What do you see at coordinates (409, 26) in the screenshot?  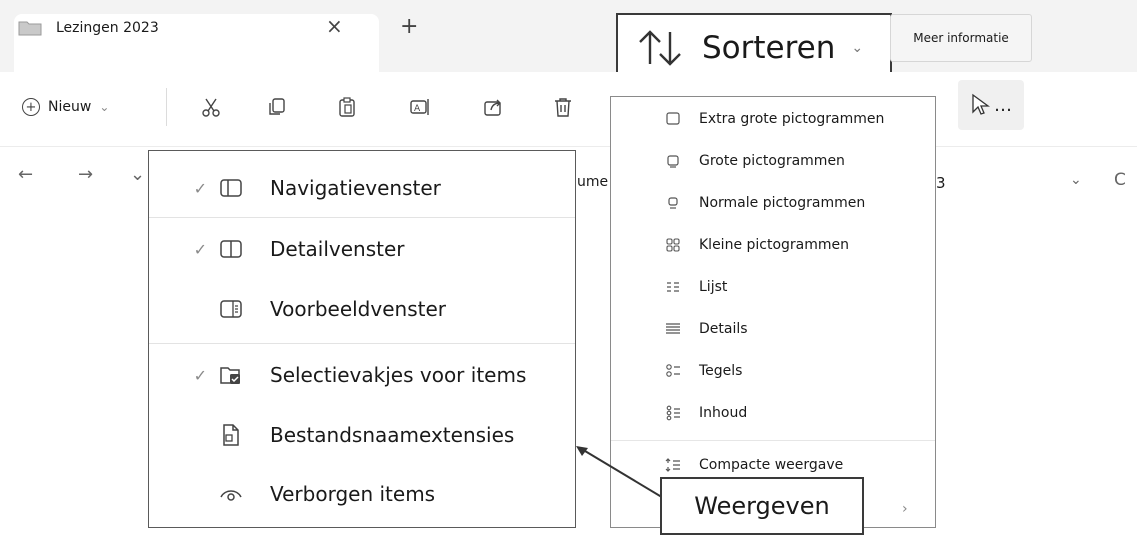 I see `new-tab-icon: +` at bounding box center [409, 26].